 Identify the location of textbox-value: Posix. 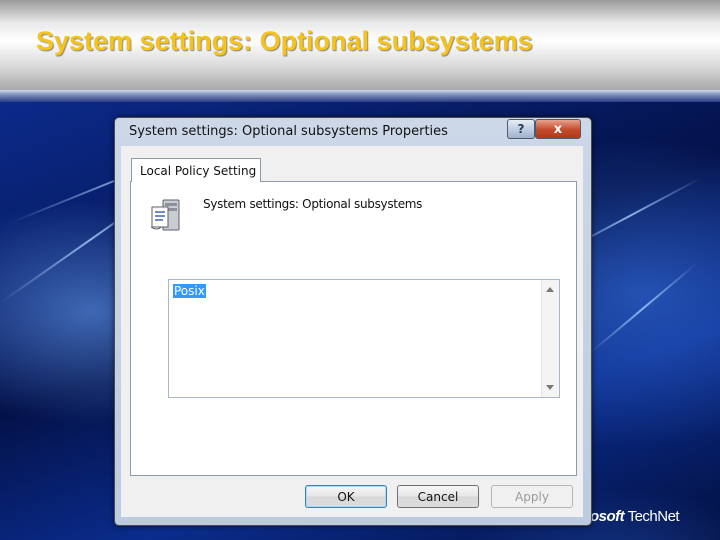
(189, 291).